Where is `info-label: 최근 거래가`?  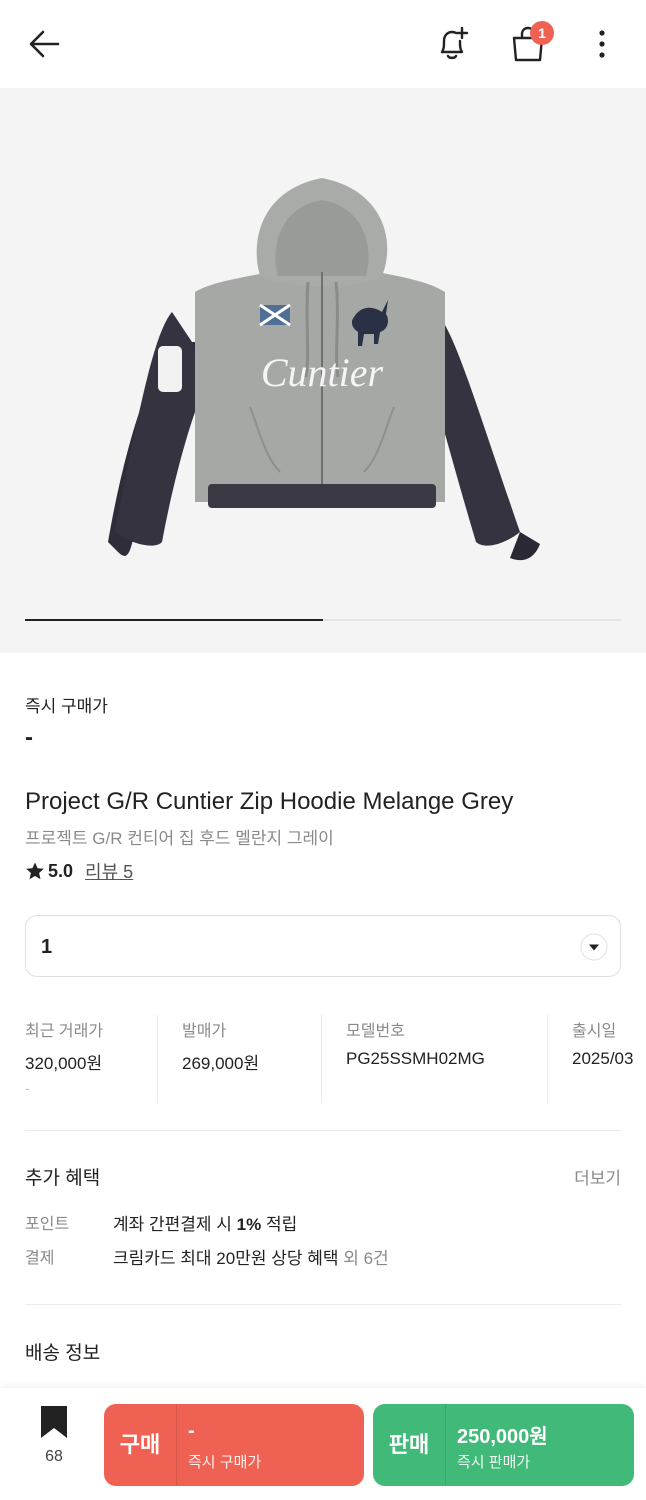 info-label: 최근 거래가 is located at coordinates (64, 1031).